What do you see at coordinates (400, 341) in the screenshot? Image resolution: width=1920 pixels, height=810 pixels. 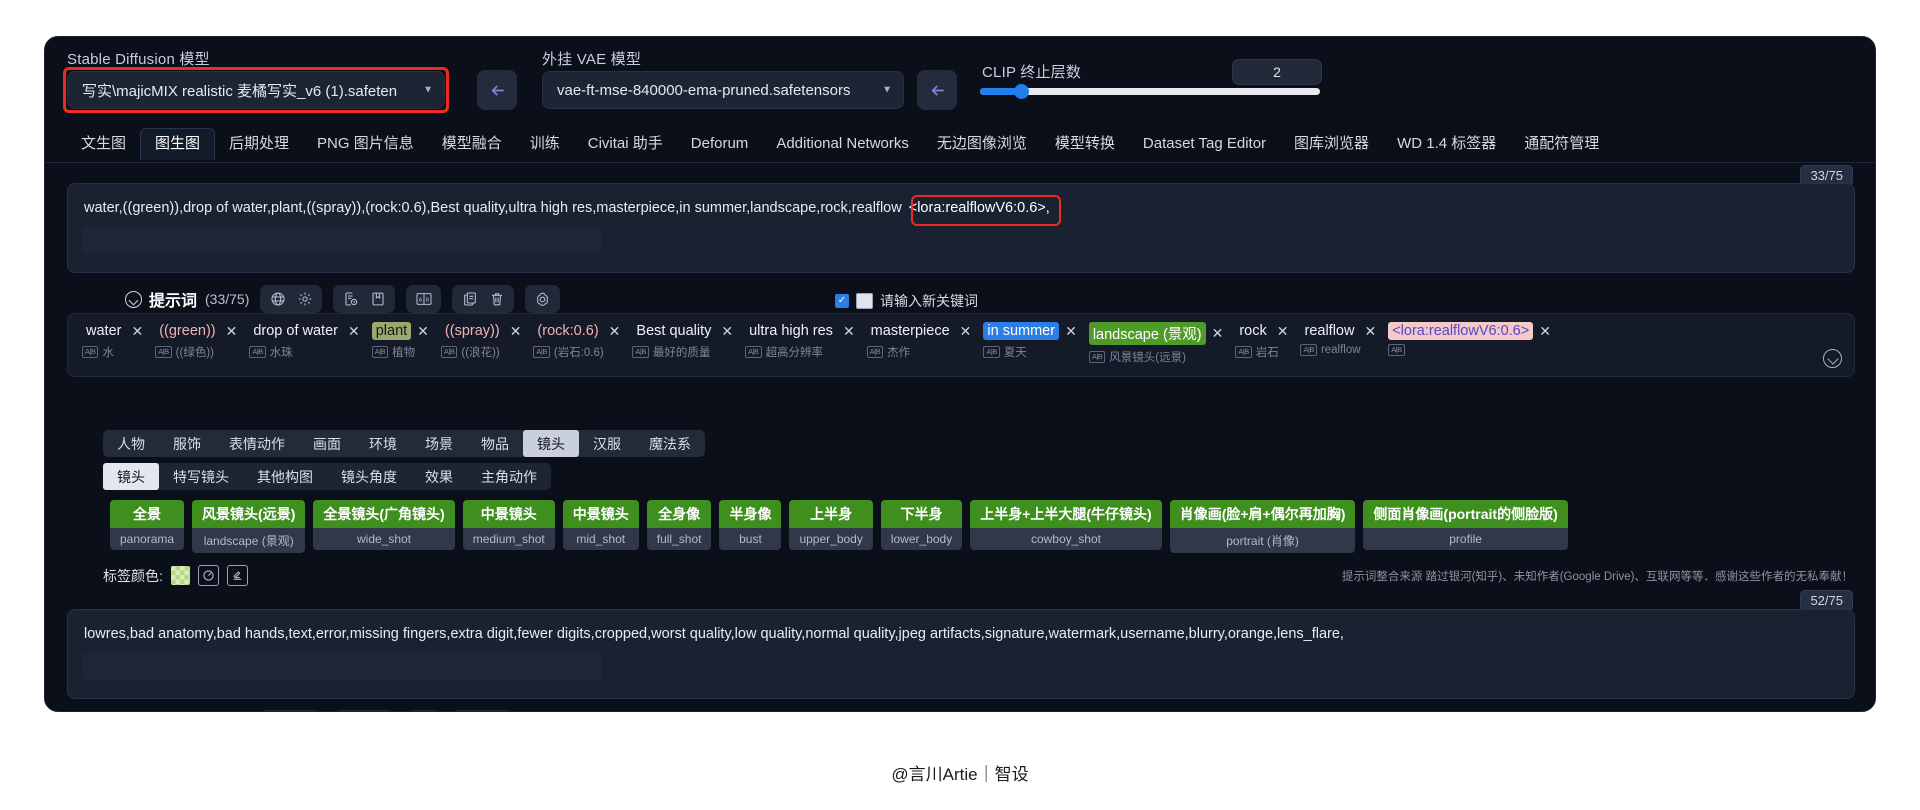 I see `tag-chip: plant ✕ A|B 植物` at bounding box center [400, 341].